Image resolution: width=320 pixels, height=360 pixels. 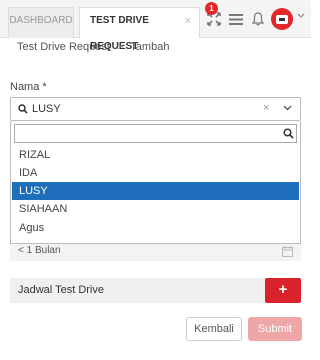 What do you see at coordinates (155, 133) in the screenshot?
I see `dropdown-search-input` at bounding box center [155, 133].